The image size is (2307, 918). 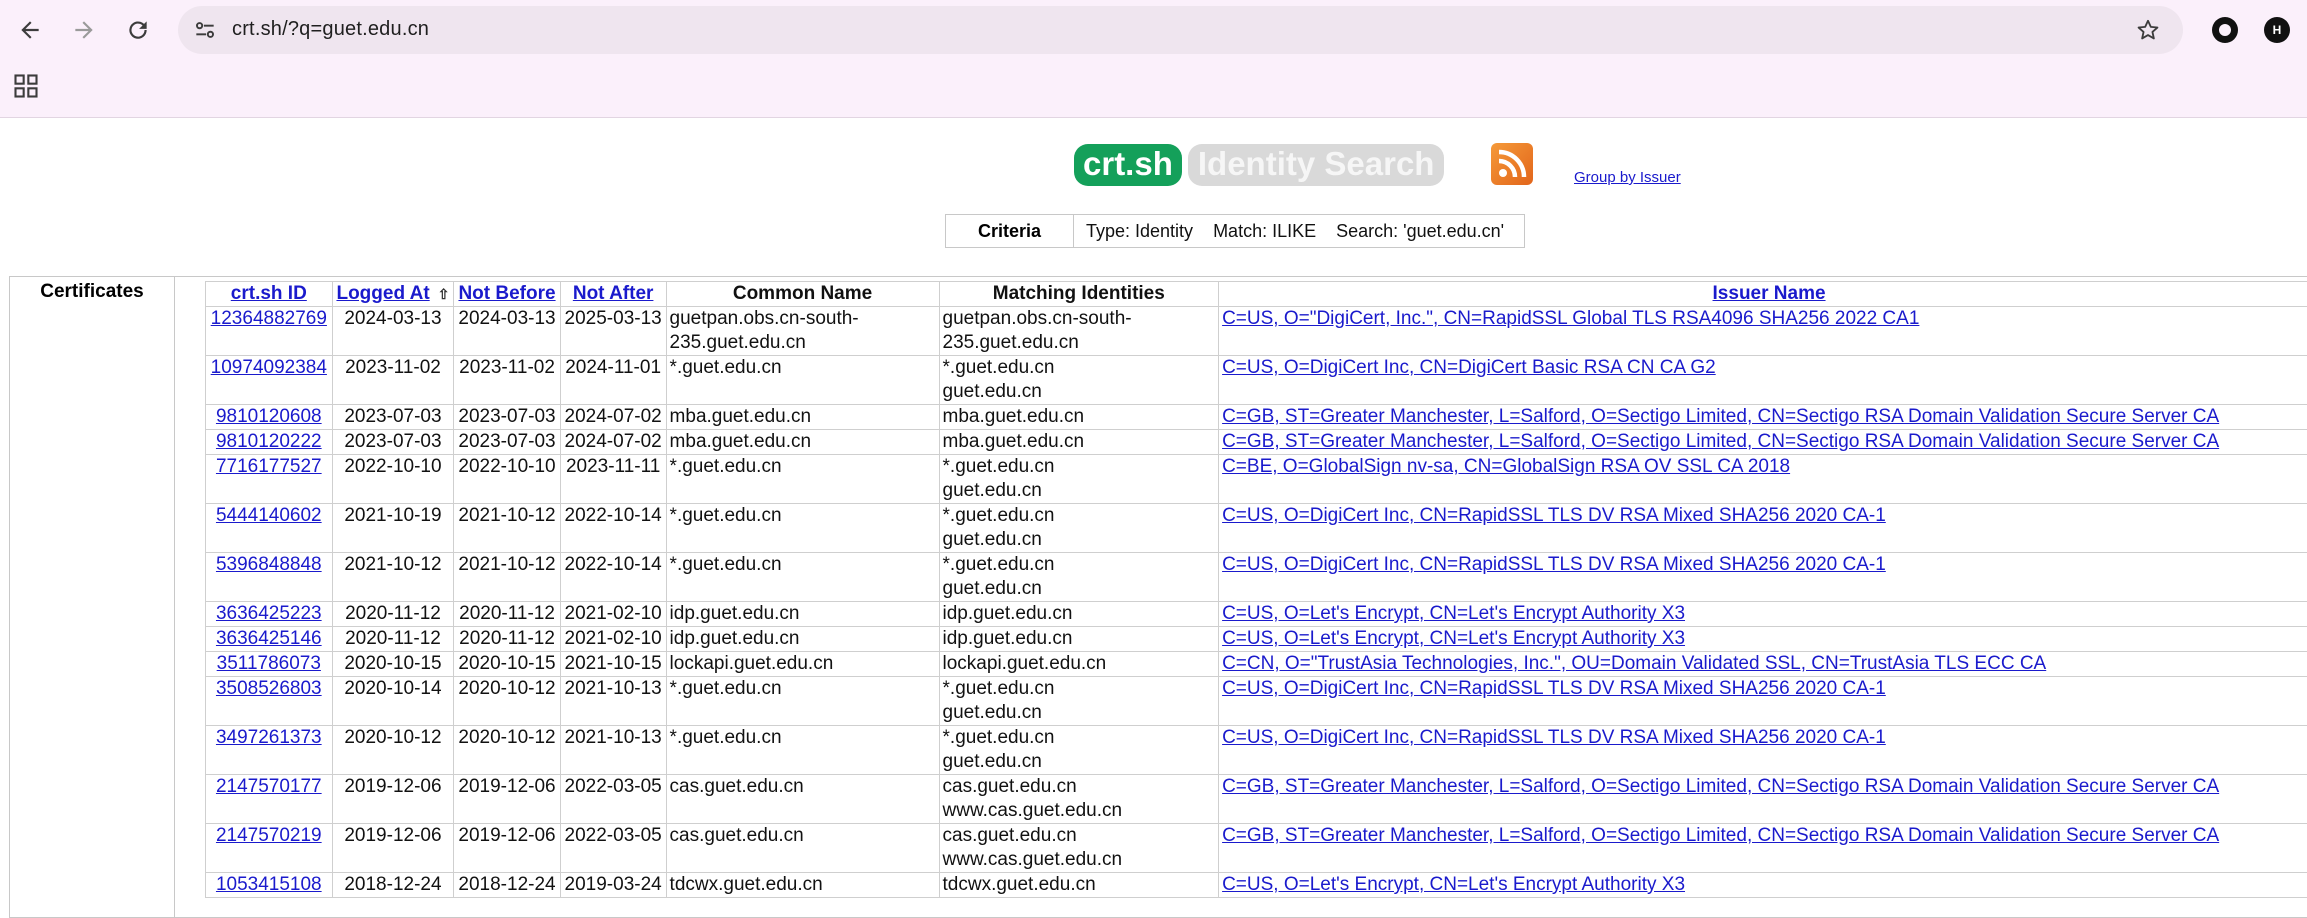 What do you see at coordinates (507, 380) in the screenshot?
I see `not-before-cell: 2023-11-02` at bounding box center [507, 380].